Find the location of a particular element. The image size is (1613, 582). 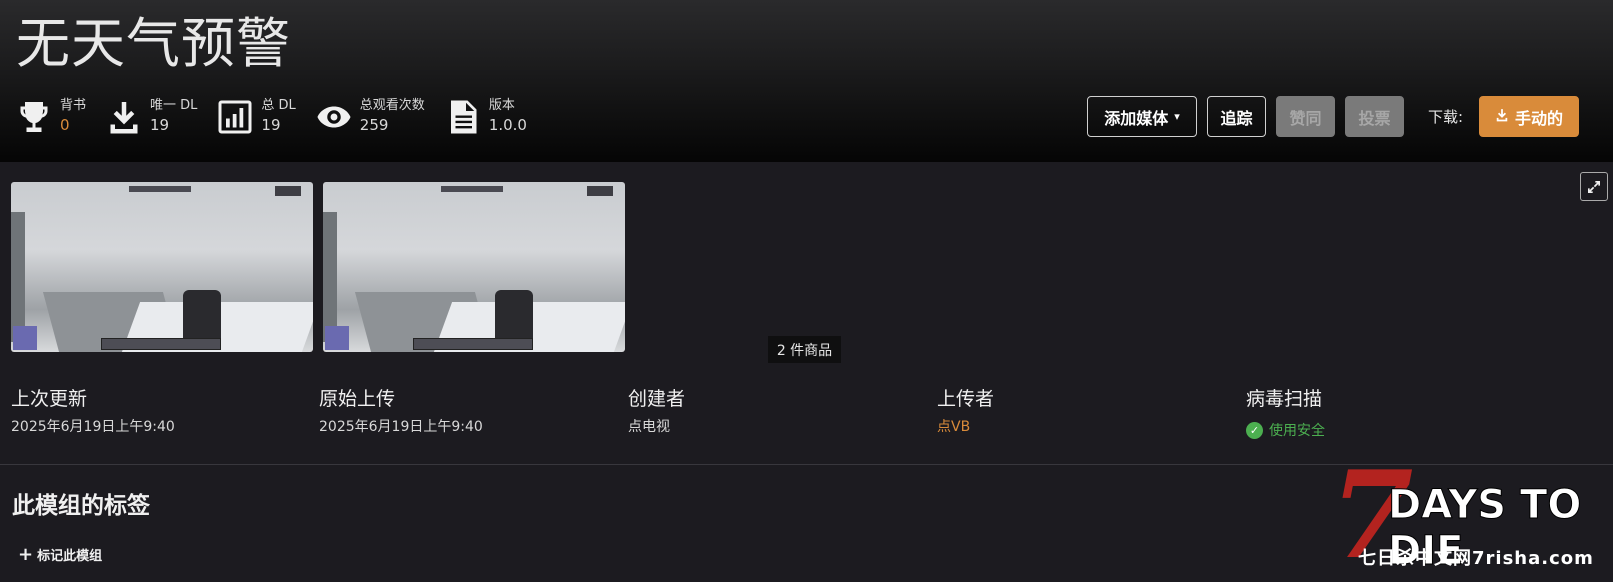

mod-actions: 添加媒体 ▾ 追踪 赞同 投票 下载: 手动的 is located at coordinates (1333, 116).